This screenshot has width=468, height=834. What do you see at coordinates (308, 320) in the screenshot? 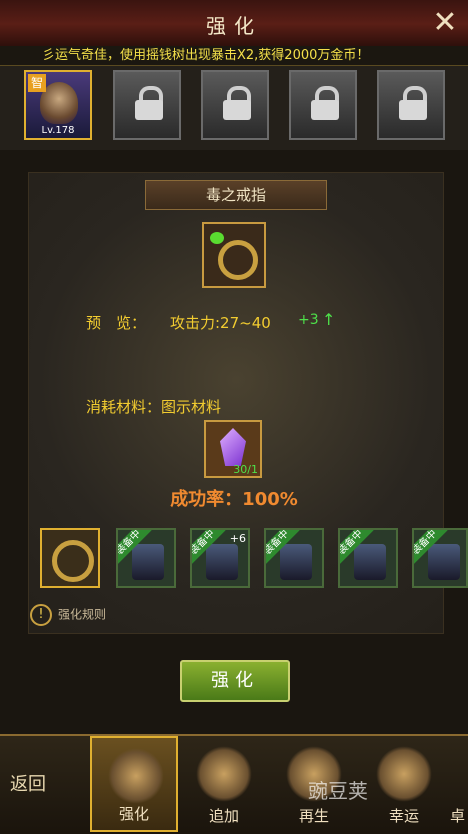
I see `stat-bonus: +3` at bounding box center [308, 320].